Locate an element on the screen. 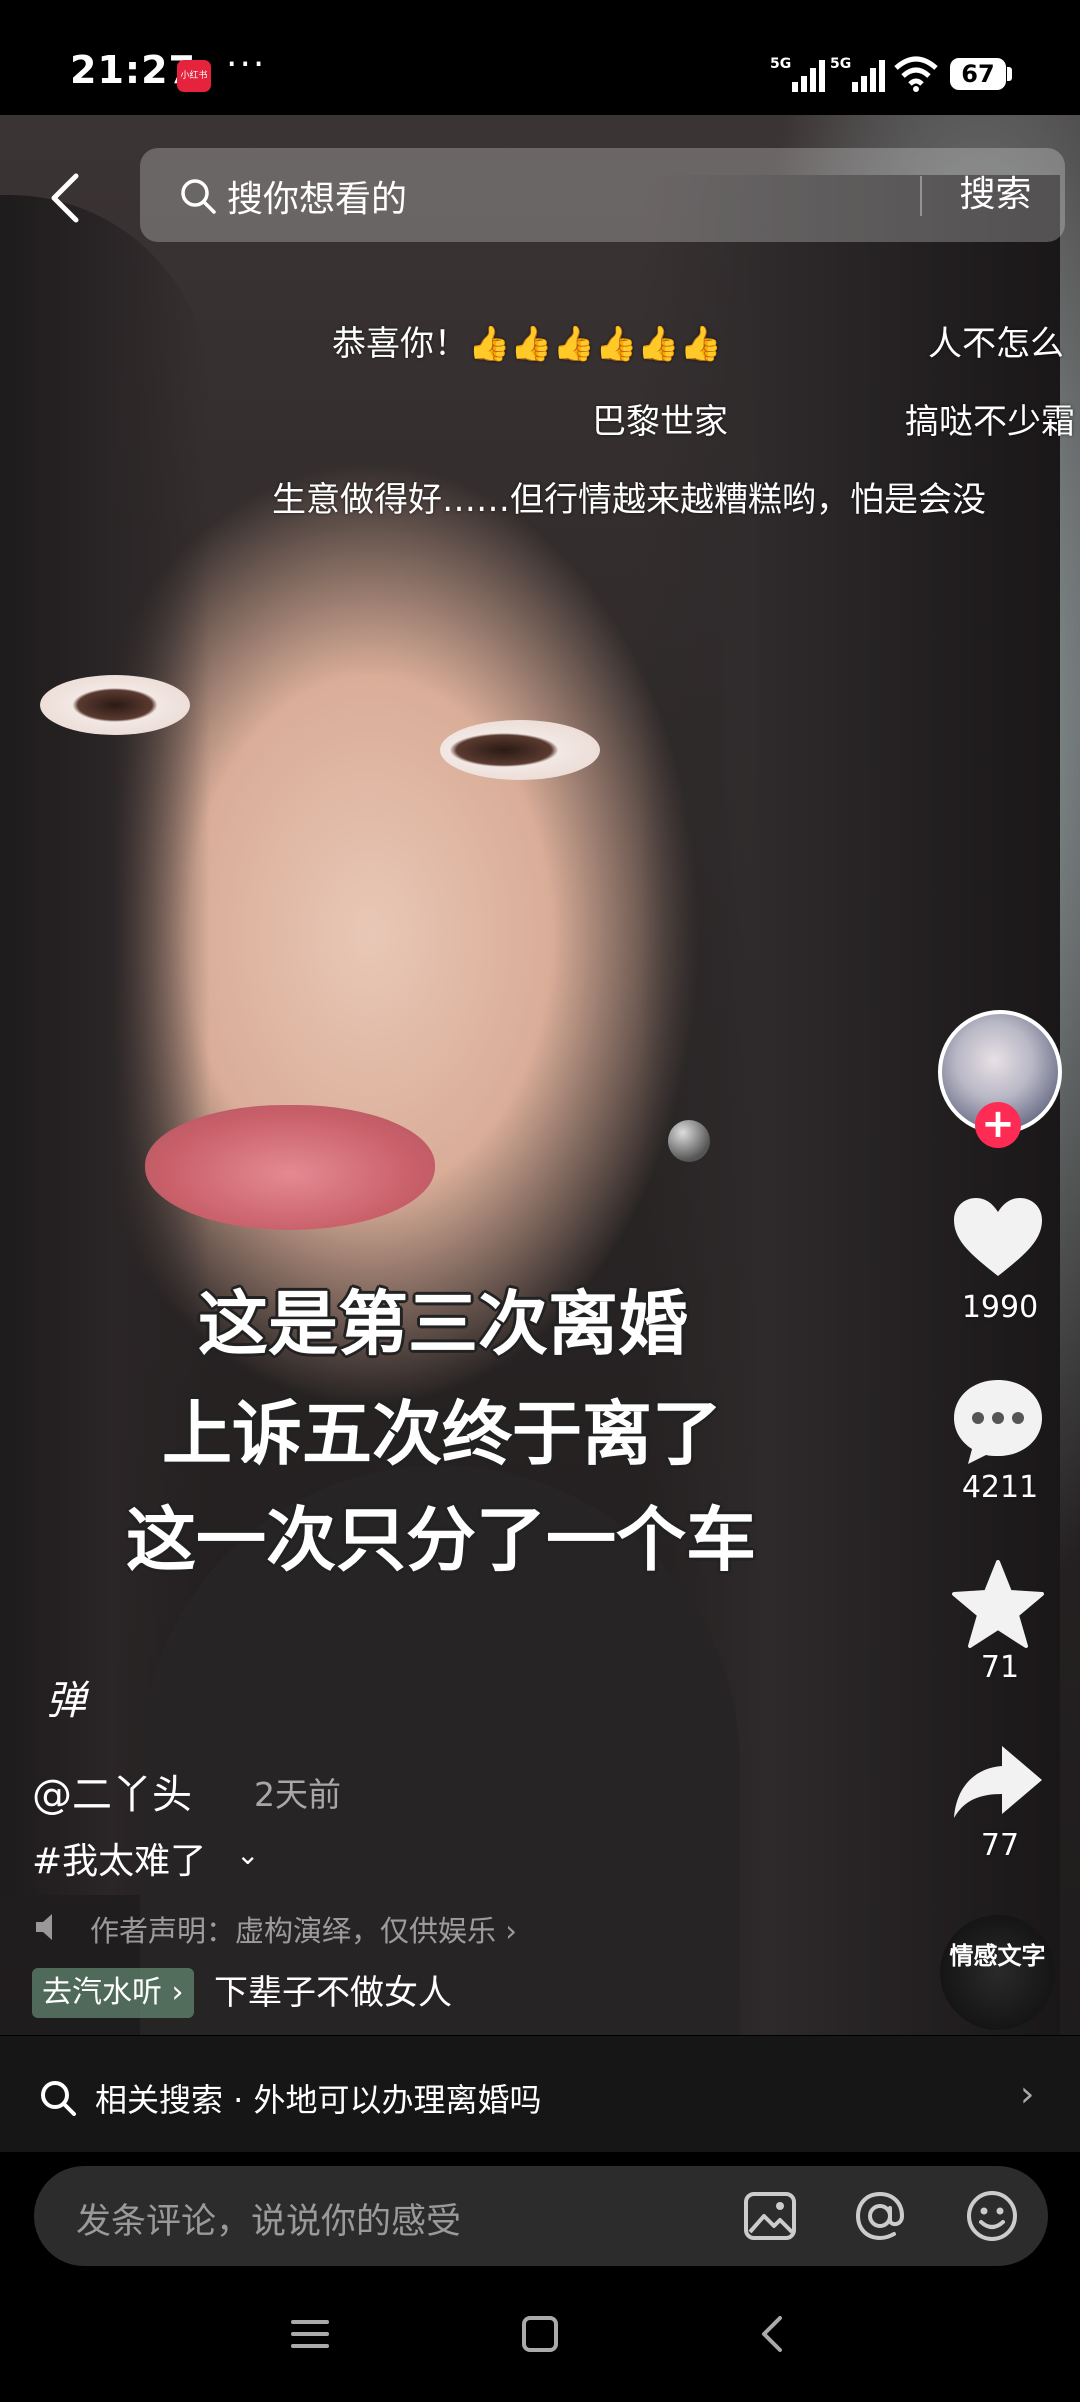 This screenshot has height=2402, width=1080. search-placeholder: 搜你想看的 is located at coordinates (317, 199).